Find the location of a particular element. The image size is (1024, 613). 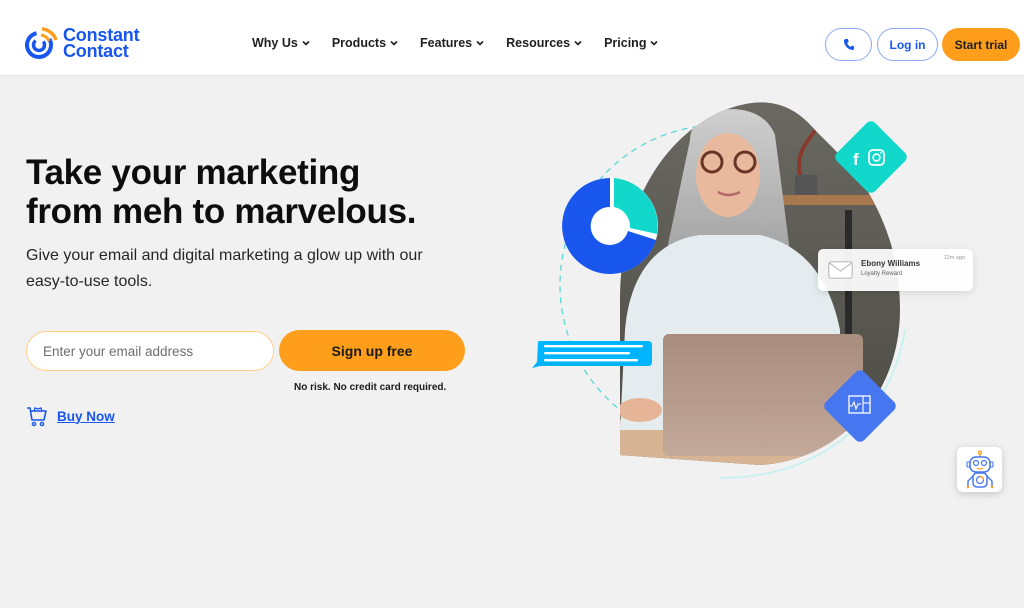

analytics-chart-icon is located at coordinates (859, 404).